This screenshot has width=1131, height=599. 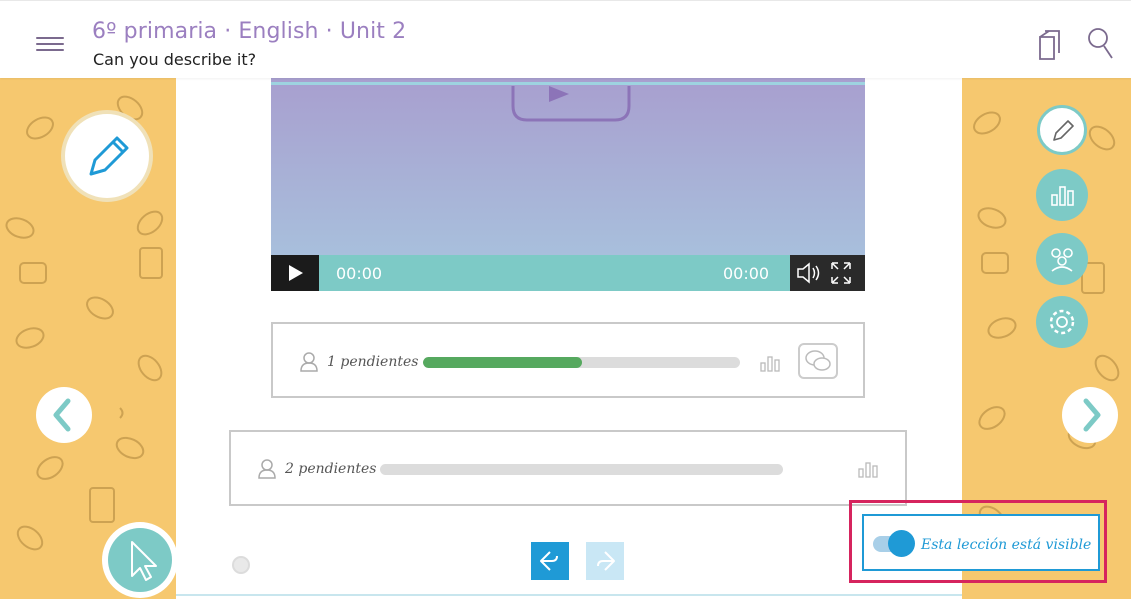 I want to click on toggle-knob, so click(x=901, y=543).